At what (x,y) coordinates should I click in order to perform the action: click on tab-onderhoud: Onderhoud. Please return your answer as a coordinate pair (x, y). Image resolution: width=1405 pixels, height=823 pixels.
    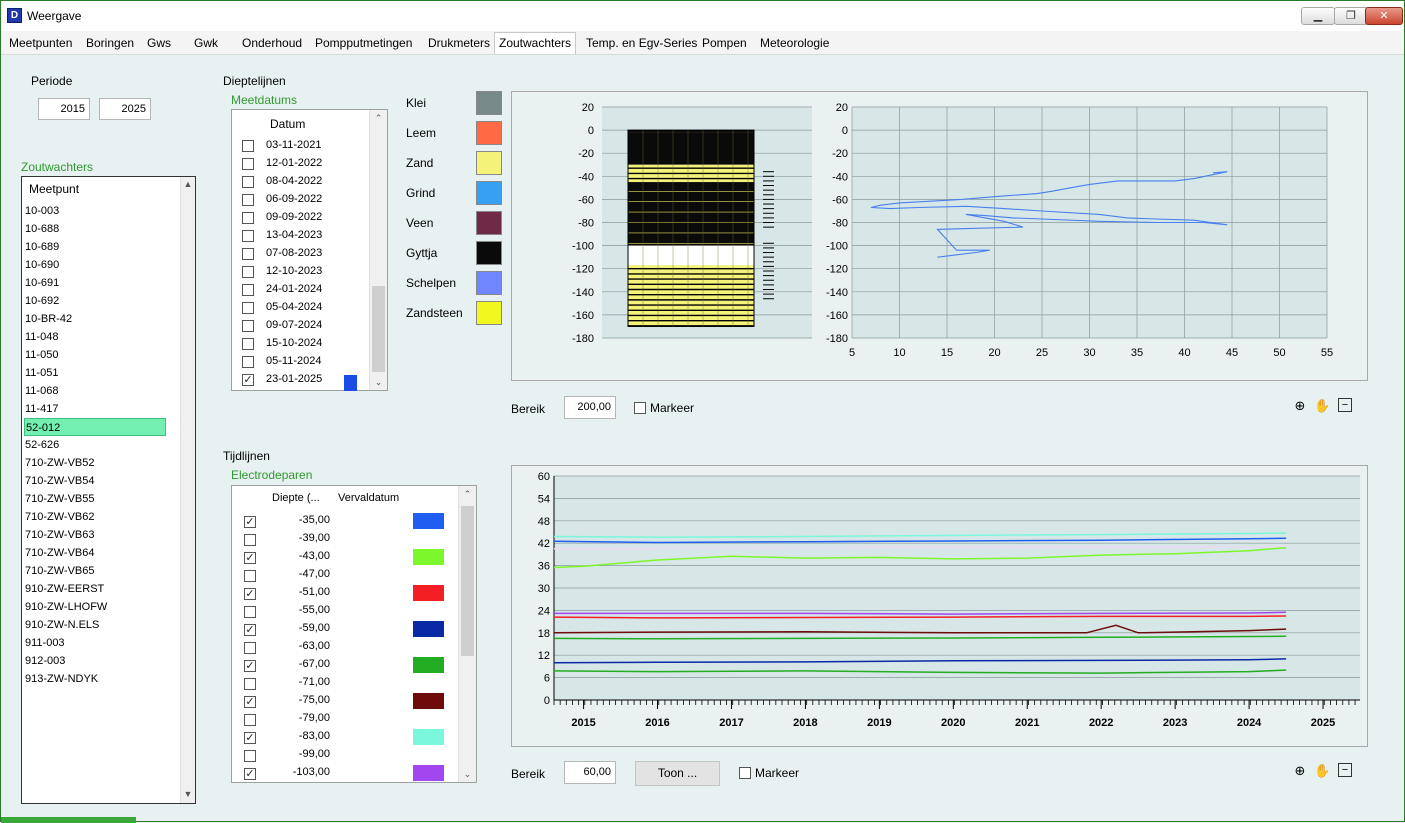
    Looking at the image, I should click on (272, 43).